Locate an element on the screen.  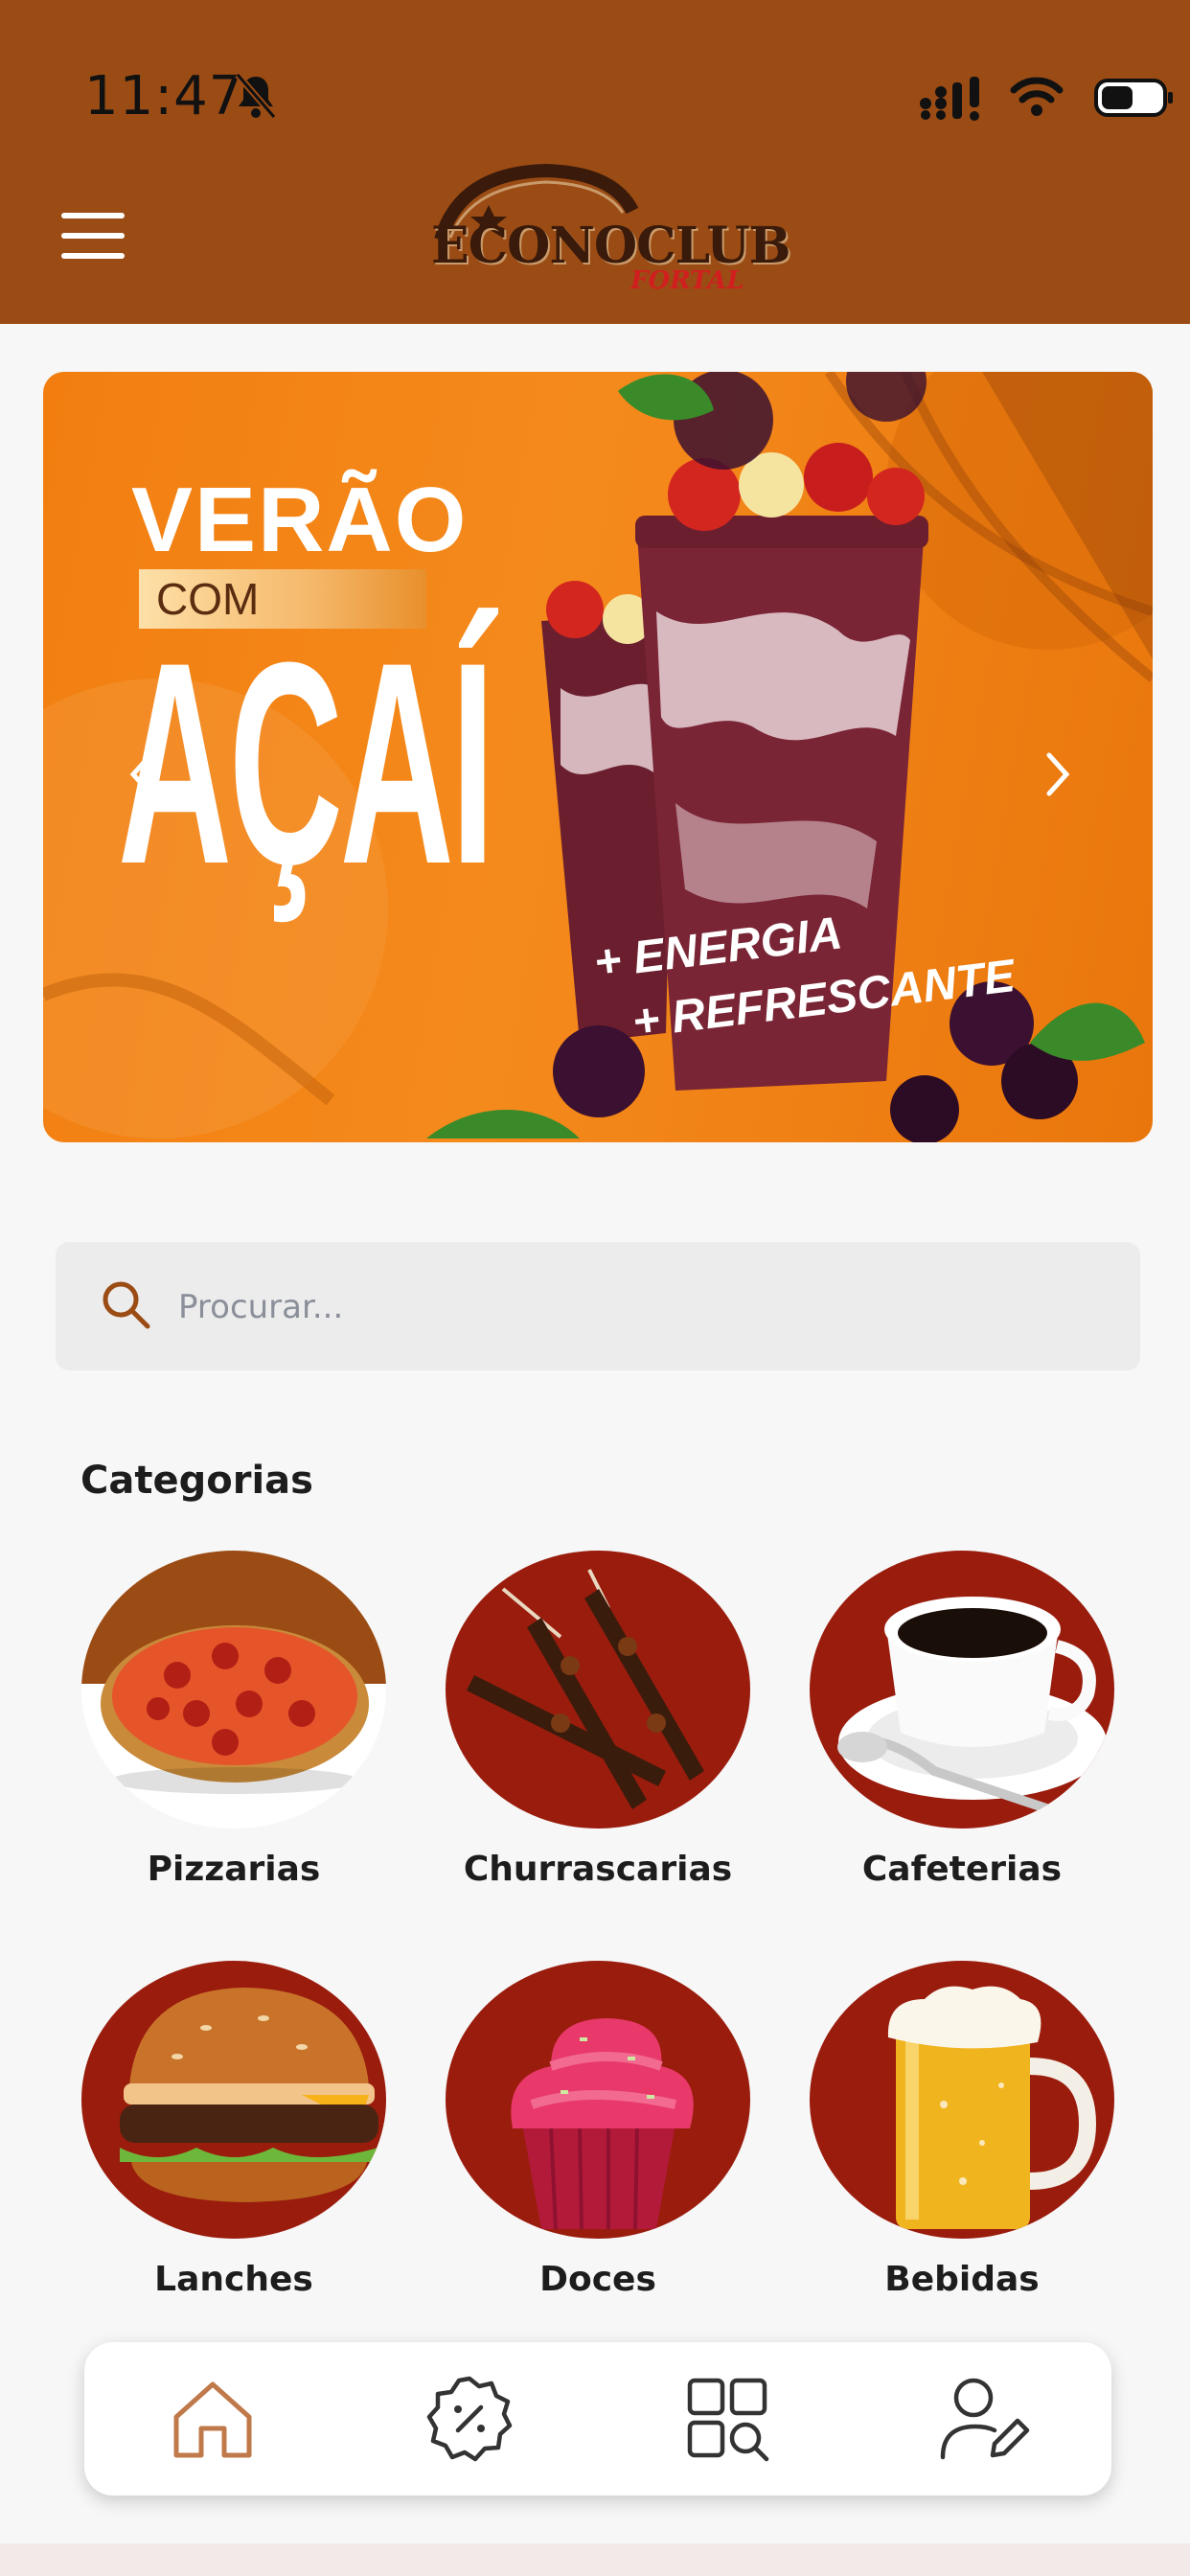
hamburger-menu-button is located at coordinates (93, 236).